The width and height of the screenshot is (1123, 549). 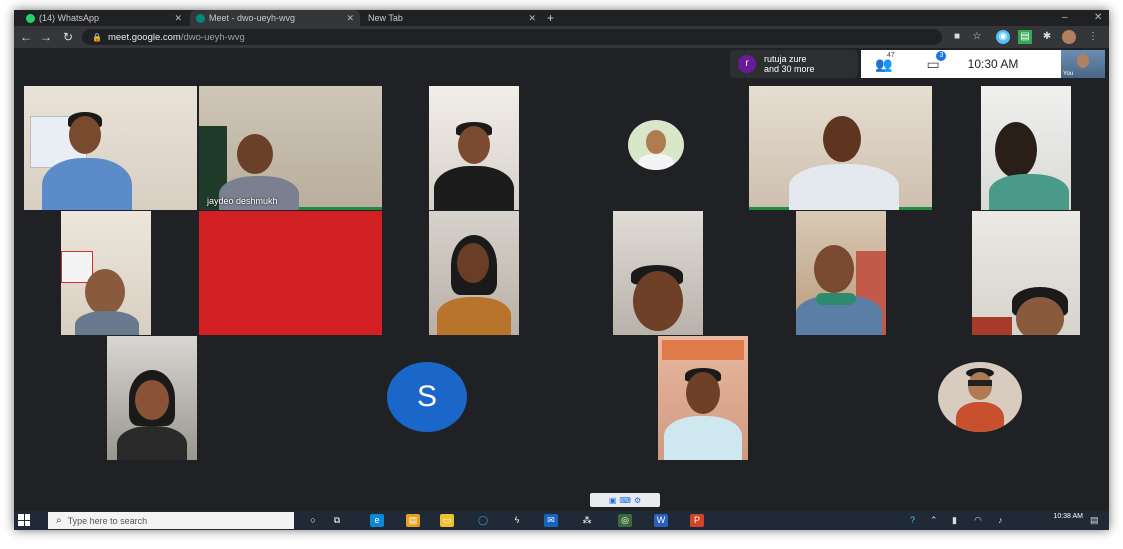 What do you see at coordinates (551, 520) in the screenshot?
I see `mail-icon: ✉` at bounding box center [551, 520].